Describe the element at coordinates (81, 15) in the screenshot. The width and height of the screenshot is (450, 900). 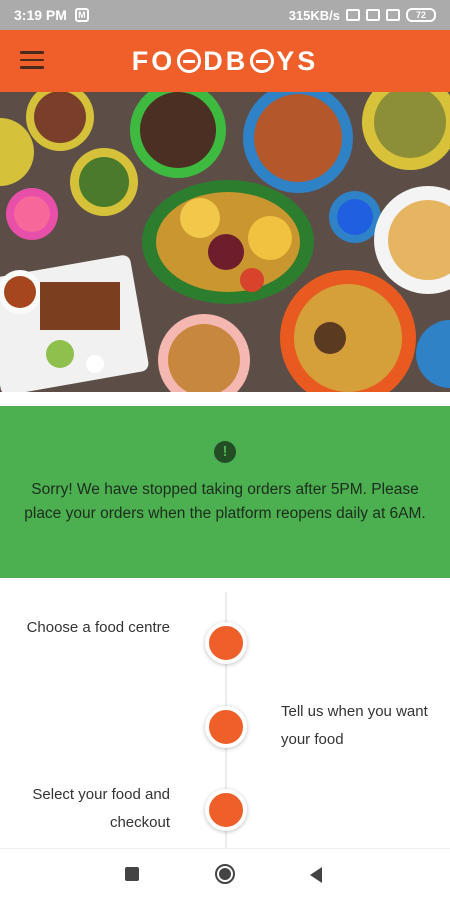
I see `notification-icon: M` at that location.